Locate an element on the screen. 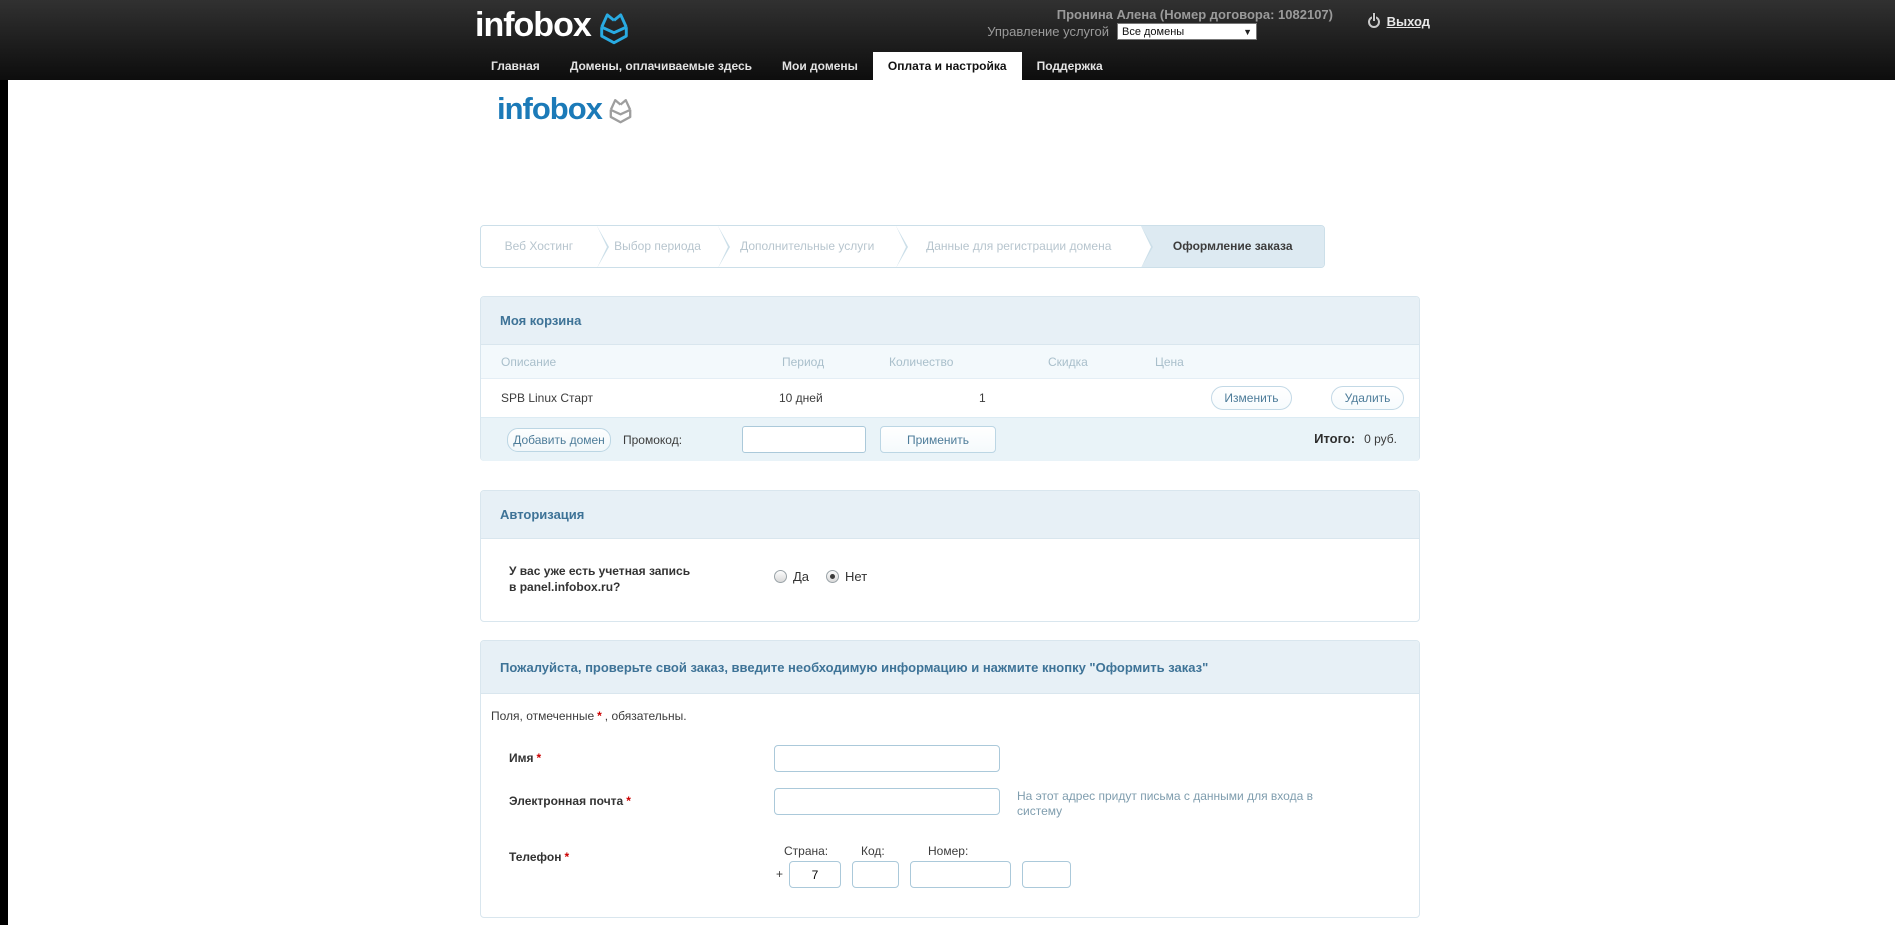  cart-item-description: SPB Linux Старт is located at coordinates (547, 398).